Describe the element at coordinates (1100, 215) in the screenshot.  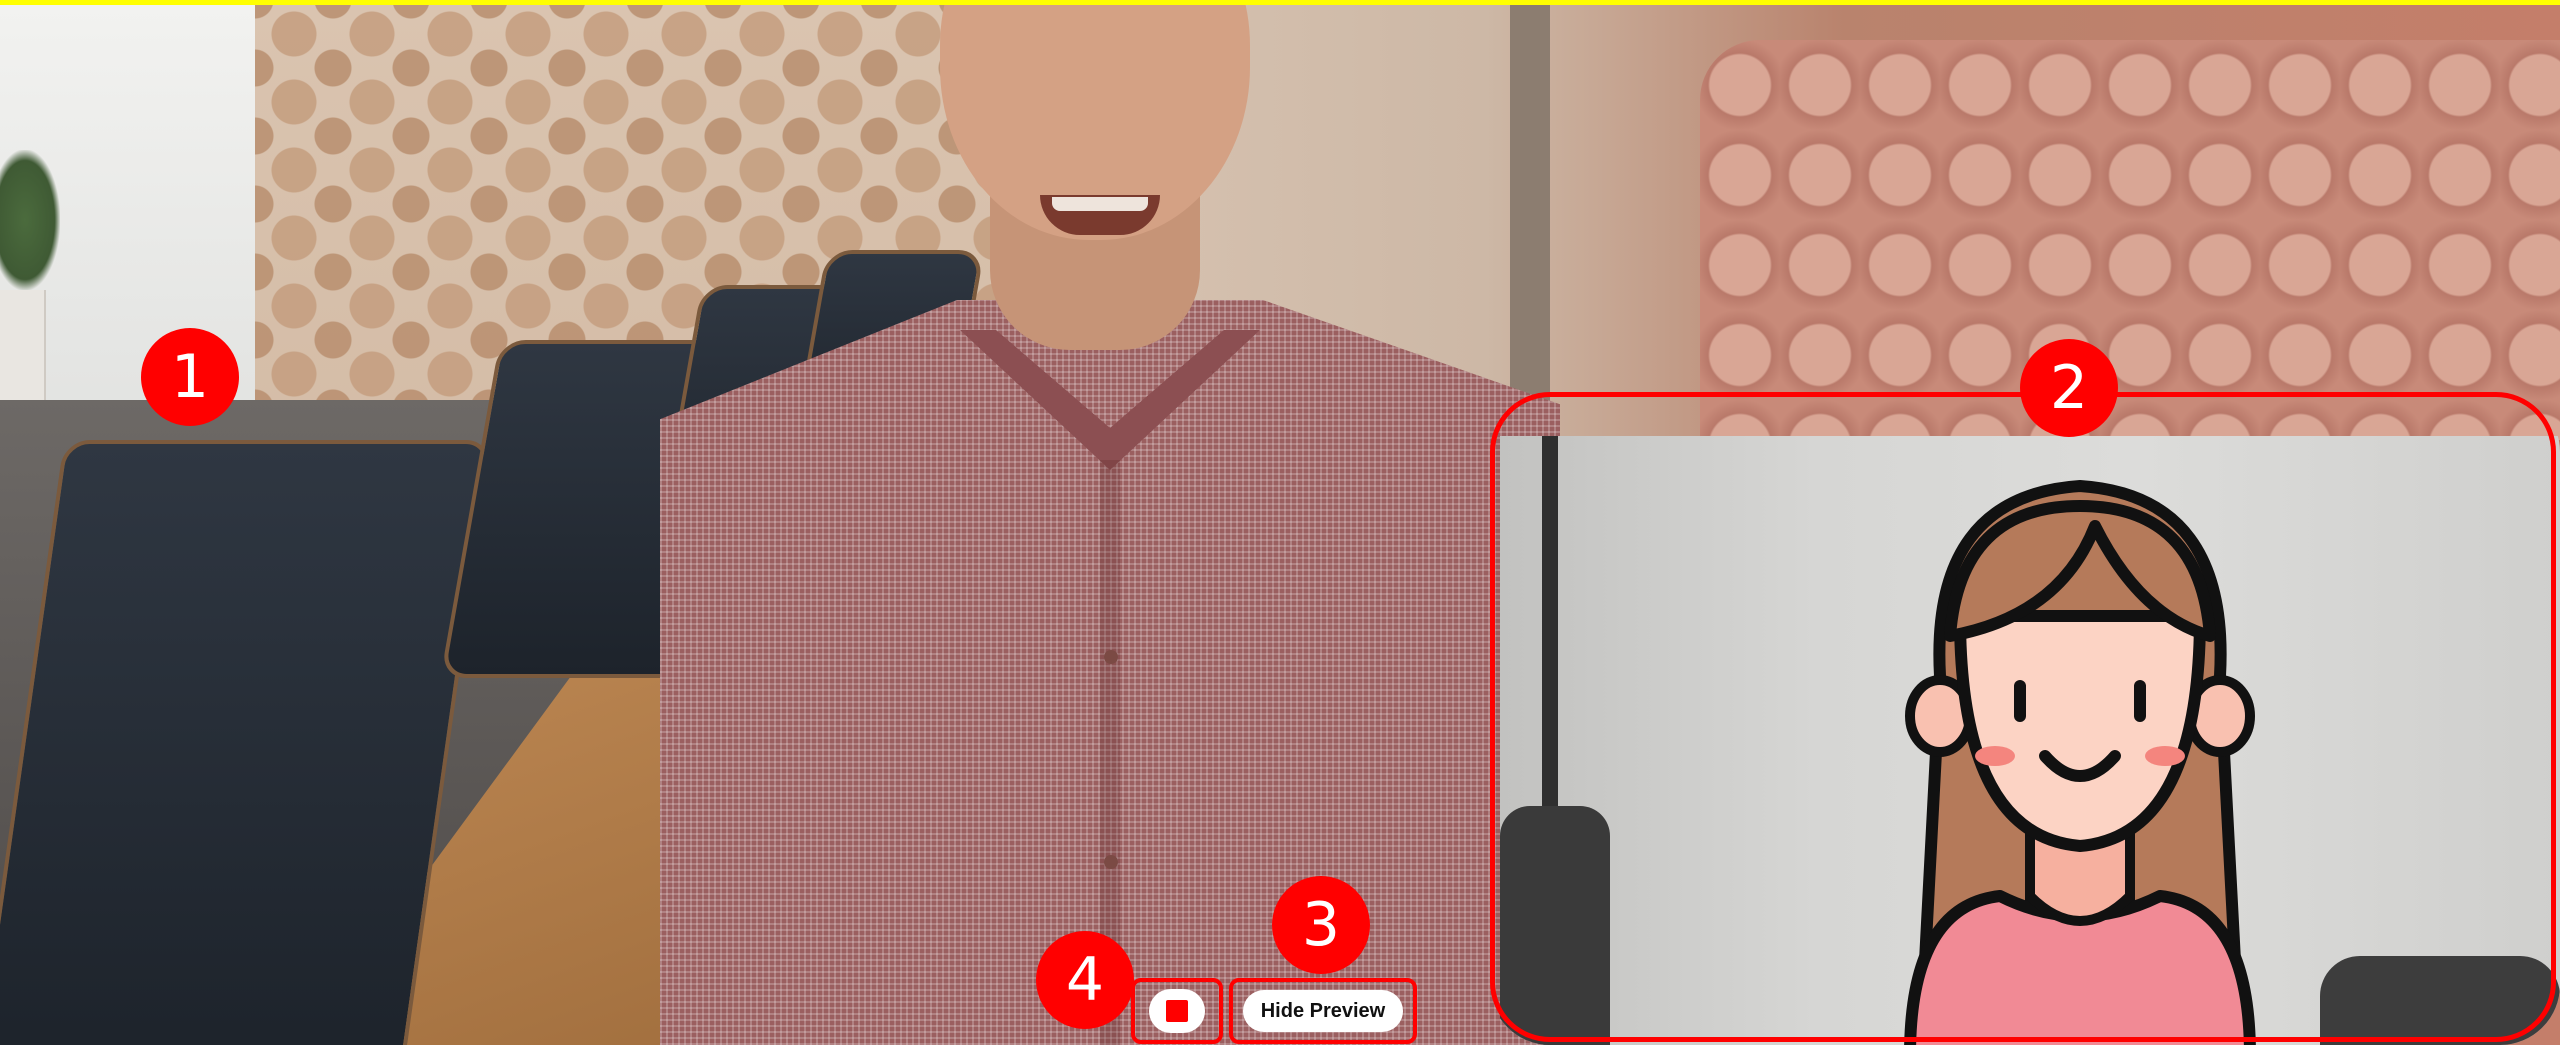
I see `presenter-mouth` at that location.